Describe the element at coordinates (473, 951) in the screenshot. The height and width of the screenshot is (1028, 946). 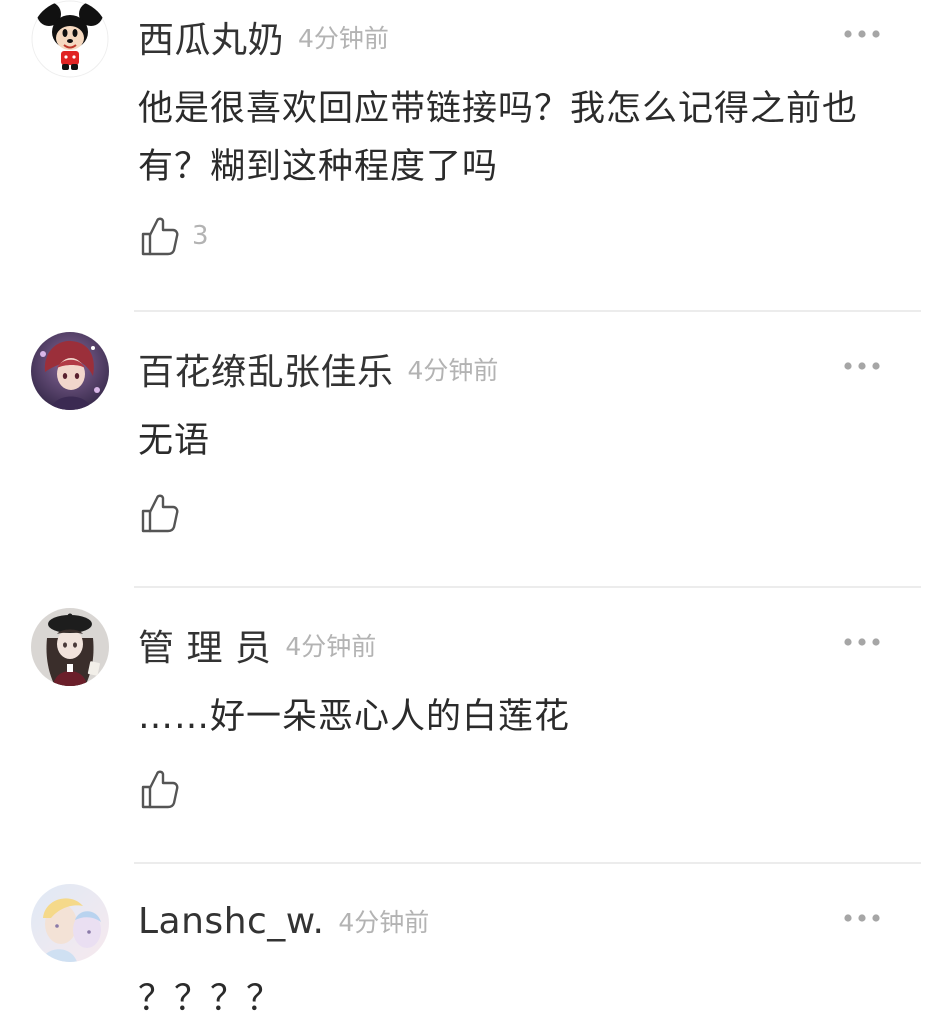
I see `comment-item: Lanshc_w. 4分钟前 ？？？？` at that location.